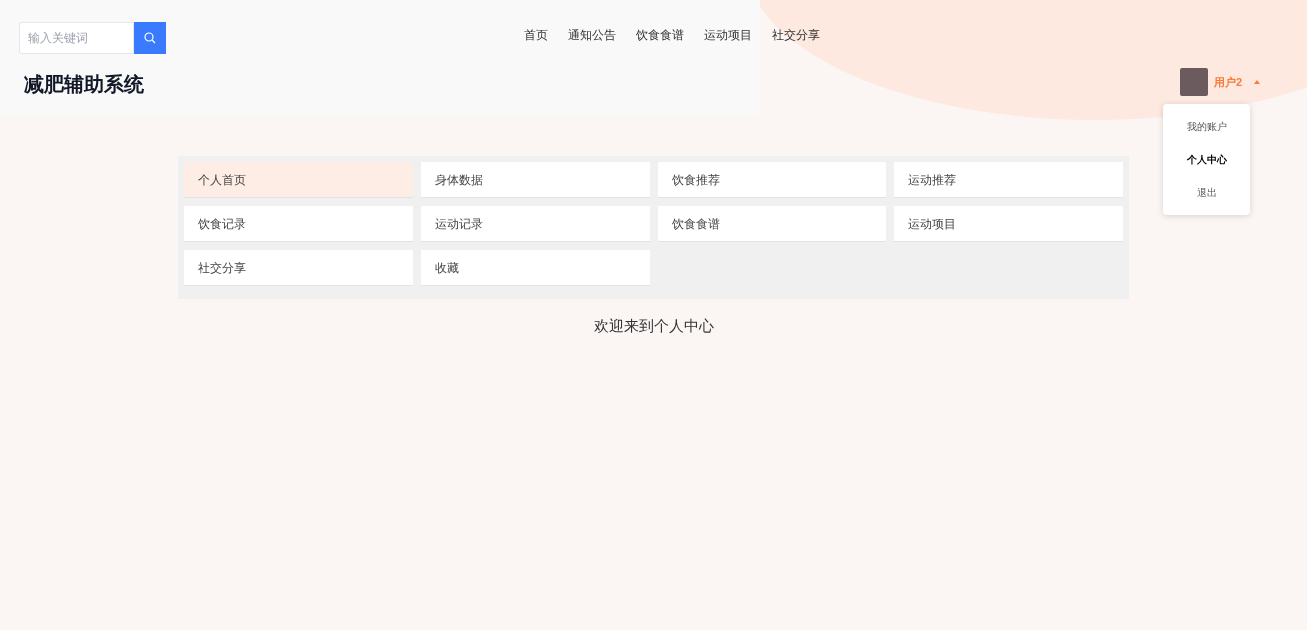 The image size is (1307, 630). I want to click on menu-item: 饮食推荐, so click(772, 180).